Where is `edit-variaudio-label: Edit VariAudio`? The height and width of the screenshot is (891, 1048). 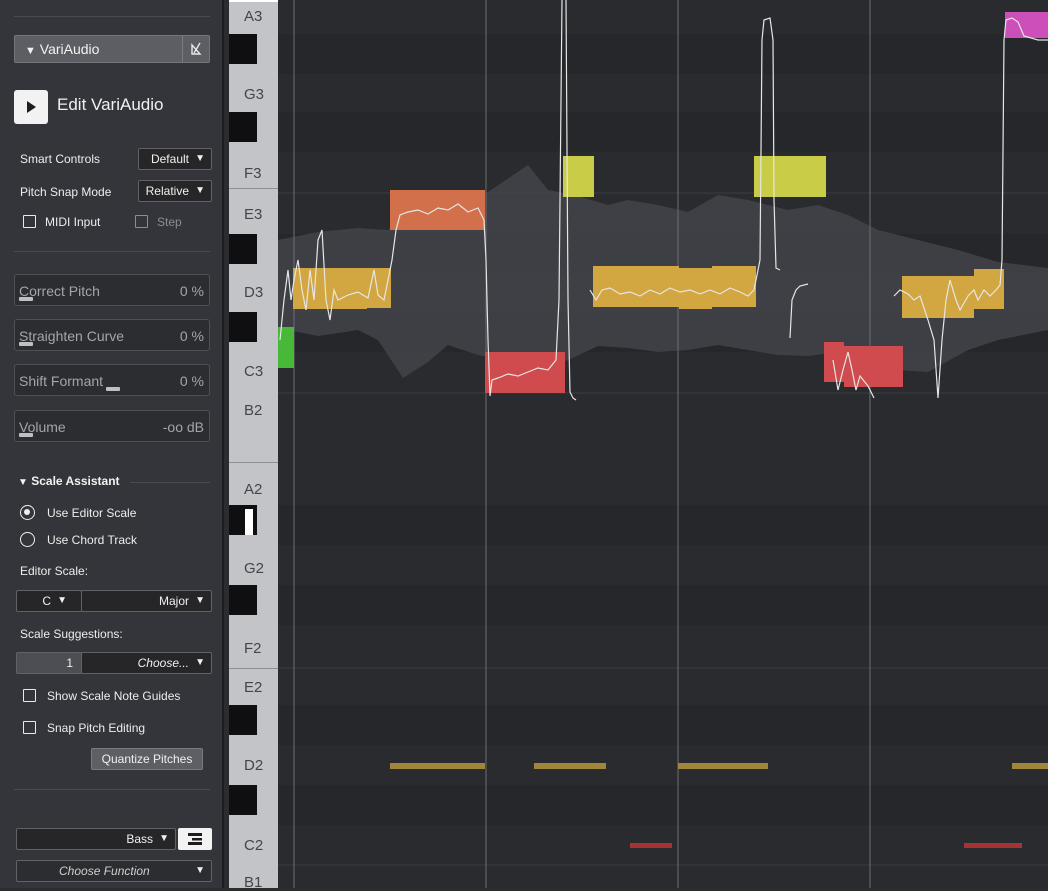 edit-variaudio-label: Edit VariAudio is located at coordinates (110, 104).